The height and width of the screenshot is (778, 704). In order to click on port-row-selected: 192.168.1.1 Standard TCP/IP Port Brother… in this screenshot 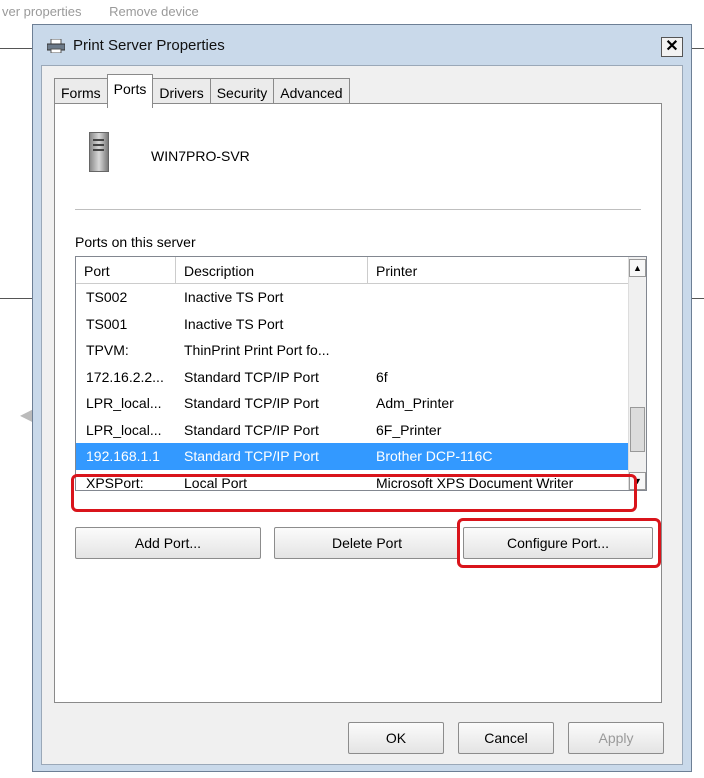, I will do `click(361, 456)`.